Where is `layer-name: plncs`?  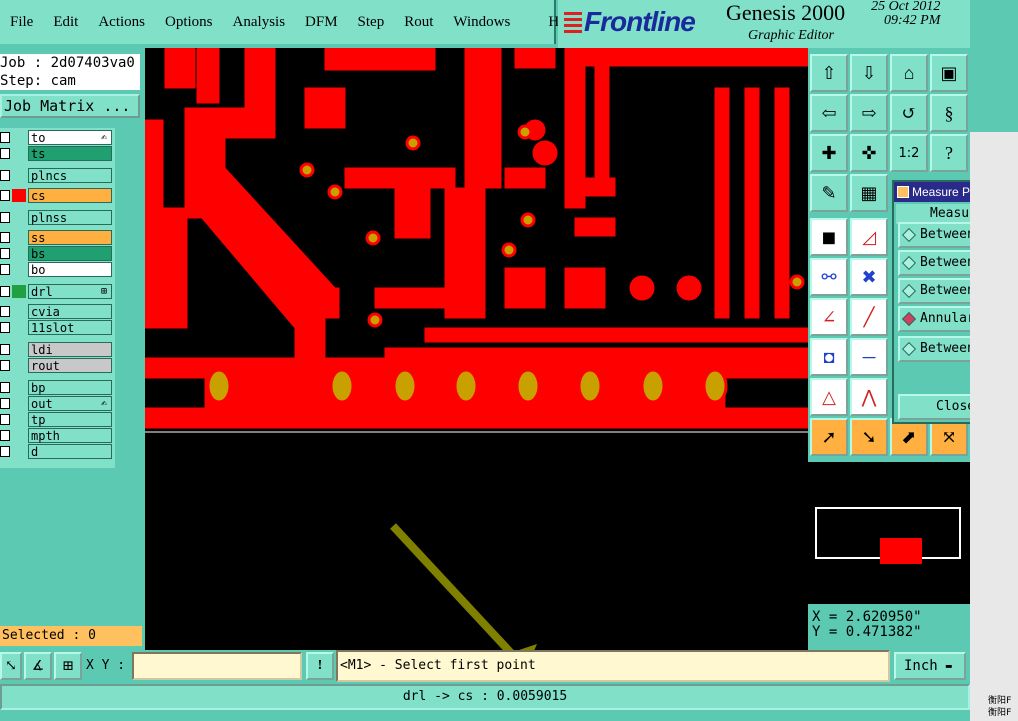 layer-name: plncs is located at coordinates (70, 175).